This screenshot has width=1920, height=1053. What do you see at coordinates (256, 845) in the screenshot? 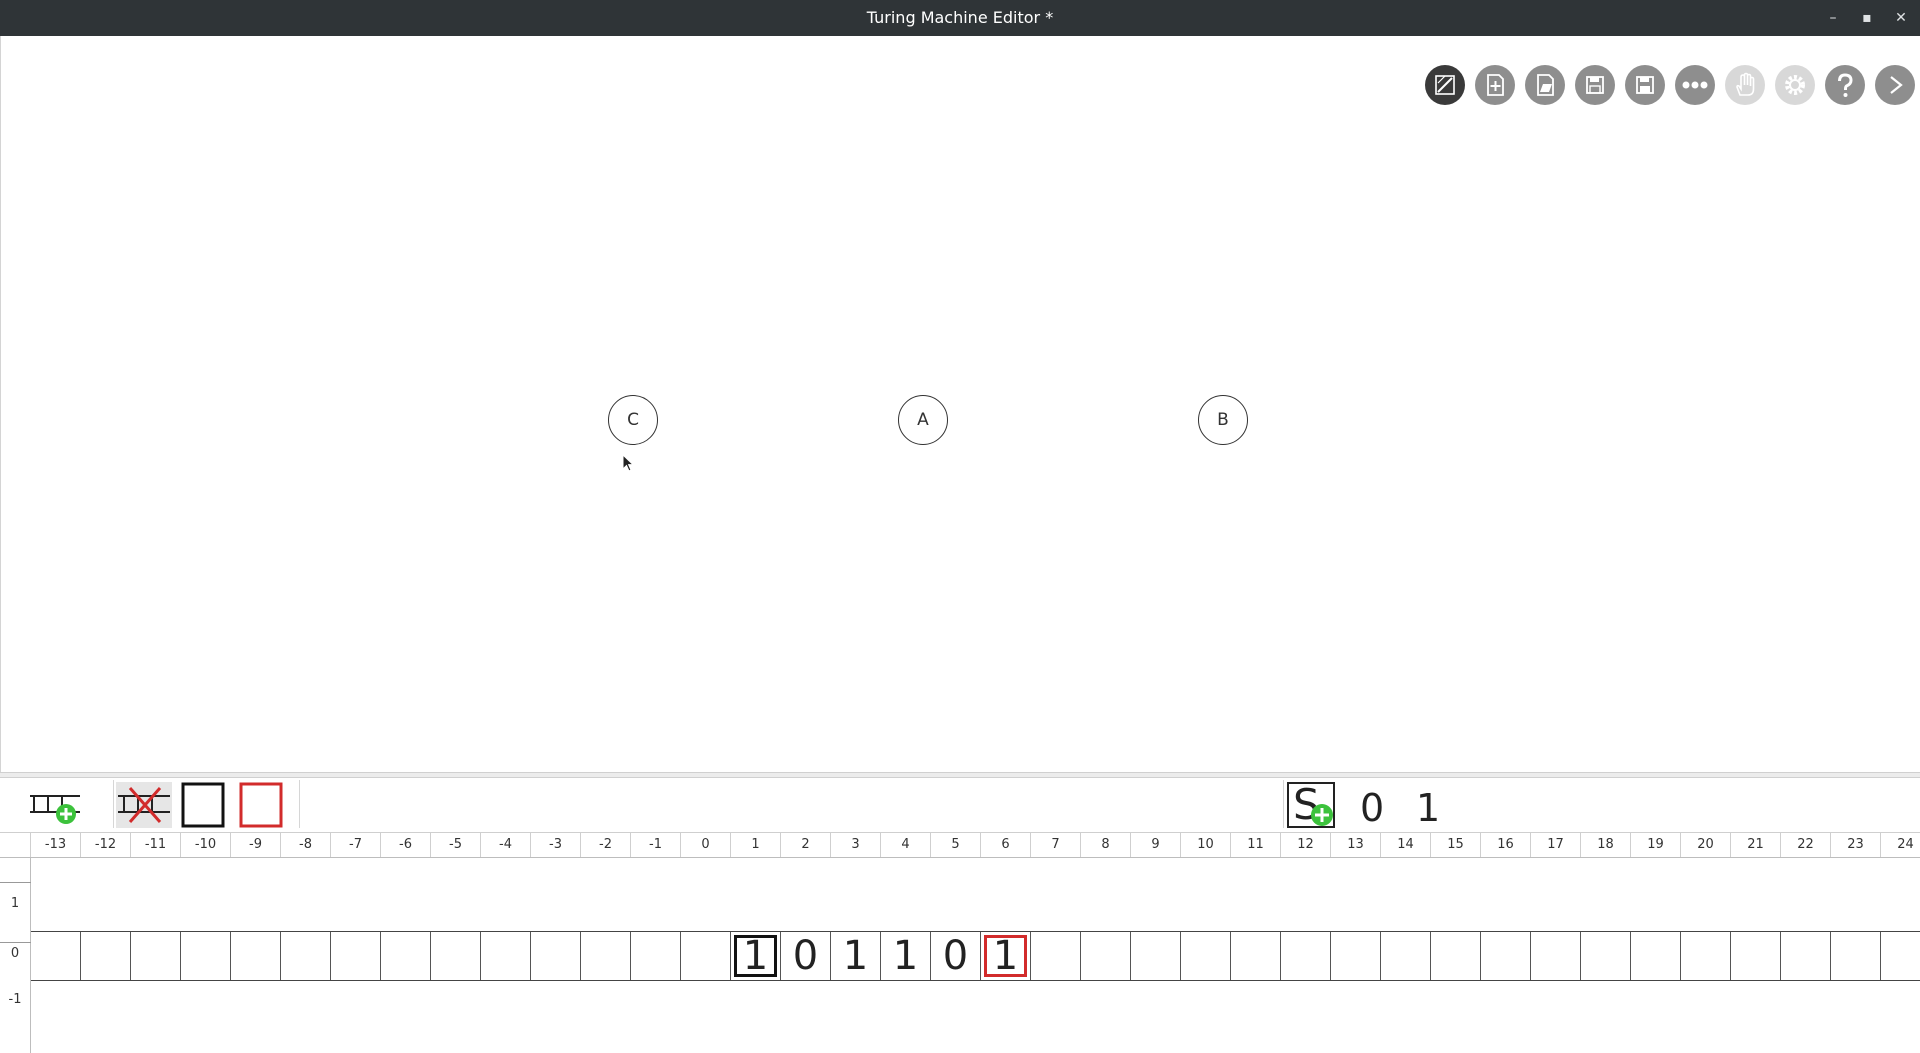
I see `ruler-column-label: -9` at bounding box center [256, 845].